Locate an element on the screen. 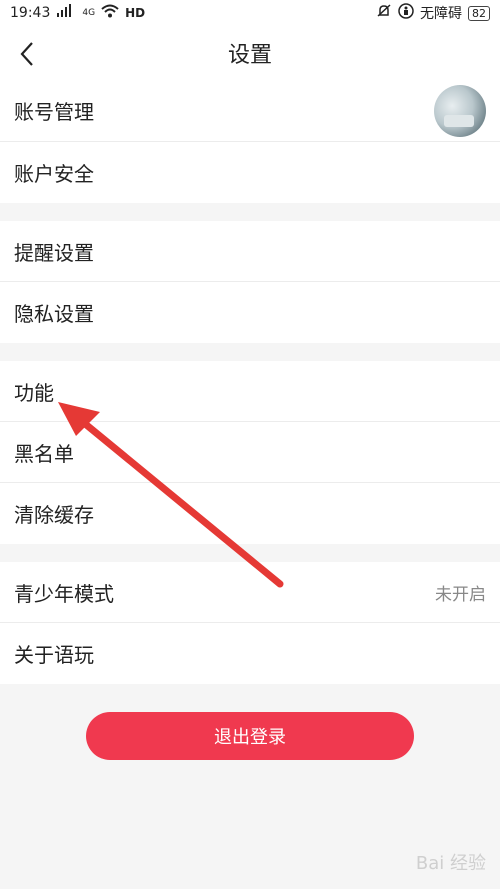 The image size is (500, 889). status-right: 无障碍 82 is located at coordinates (433, 13).